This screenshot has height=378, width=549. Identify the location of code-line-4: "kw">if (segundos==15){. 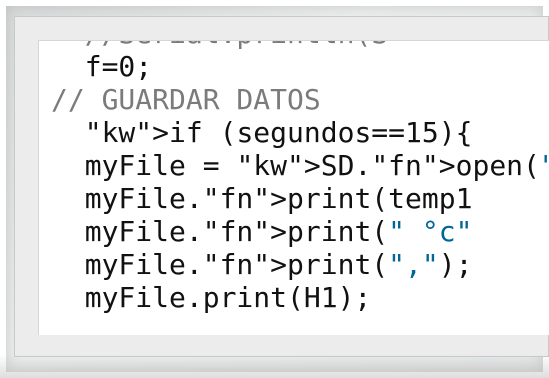
(300, 132).